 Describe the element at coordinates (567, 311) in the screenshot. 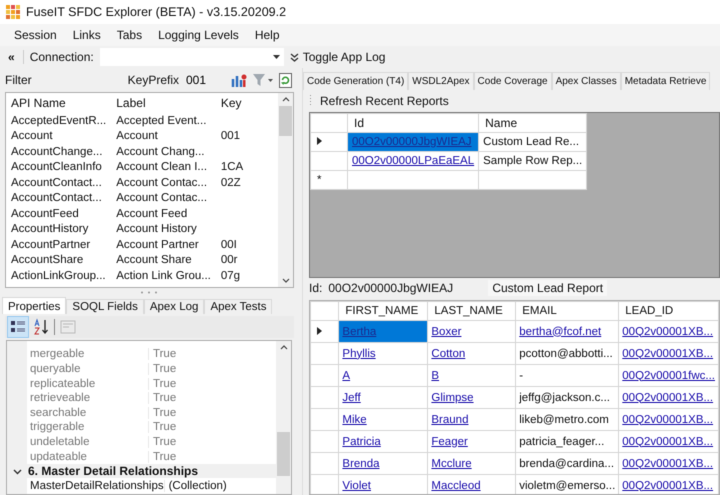

I see `column-header: EMAIL` at that location.